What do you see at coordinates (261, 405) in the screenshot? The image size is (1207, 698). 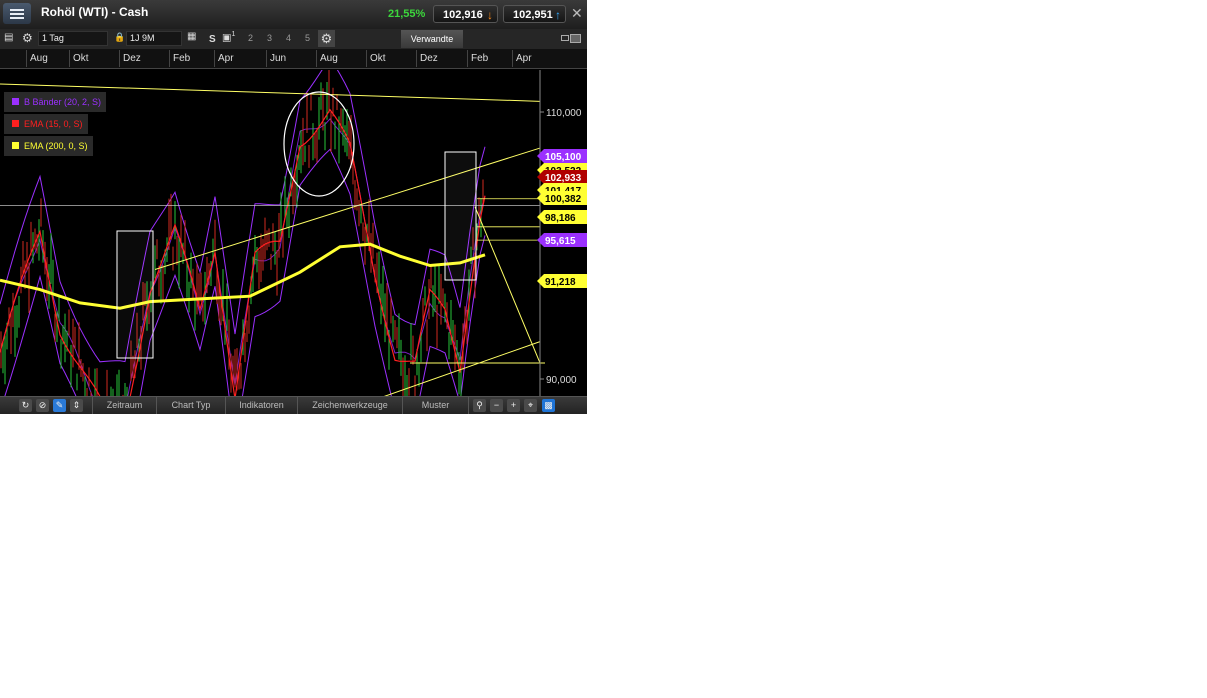 I see `tab-indikatoren: Indikatoren` at bounding box center [261, 405].